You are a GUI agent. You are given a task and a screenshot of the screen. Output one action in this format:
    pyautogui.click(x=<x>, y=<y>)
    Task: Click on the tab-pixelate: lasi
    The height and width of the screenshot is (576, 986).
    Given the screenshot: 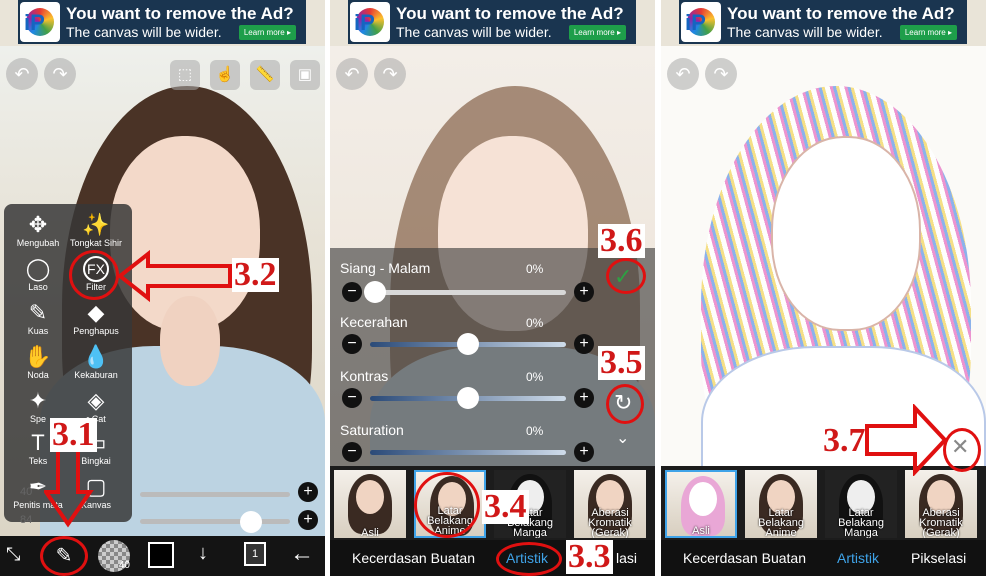 What is the action you would take?
    pyautogui.click(x=626, y=558)
    